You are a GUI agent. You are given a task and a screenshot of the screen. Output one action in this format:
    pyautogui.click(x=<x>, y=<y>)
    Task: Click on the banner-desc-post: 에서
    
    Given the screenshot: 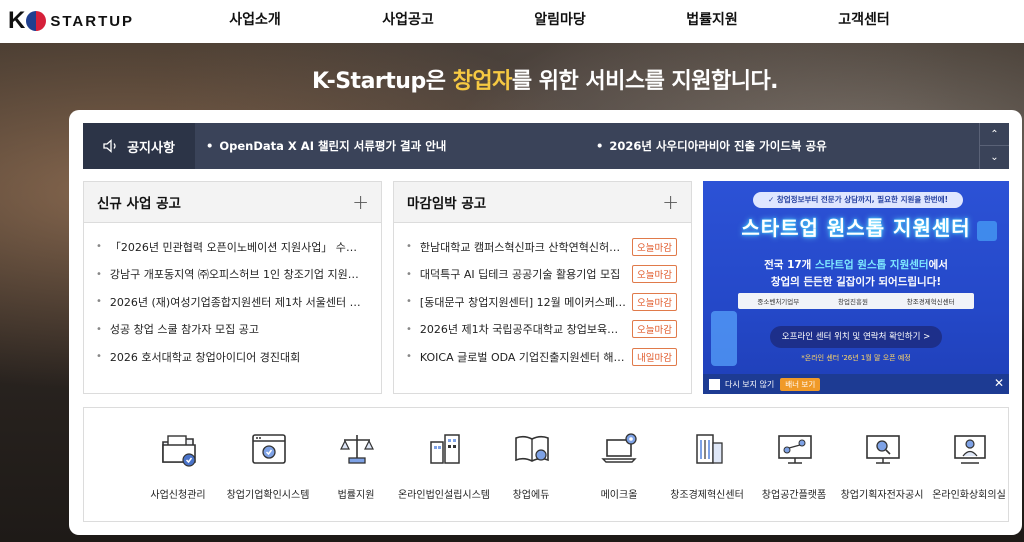 What is the action you would take?
    pyautogui.click(x=938, y=265)
    